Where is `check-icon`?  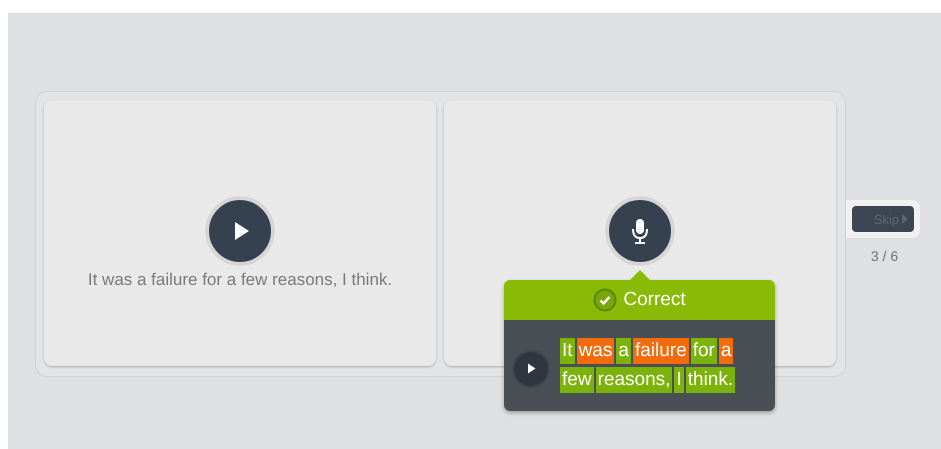
check-icon is located at coordinates (605, 300).